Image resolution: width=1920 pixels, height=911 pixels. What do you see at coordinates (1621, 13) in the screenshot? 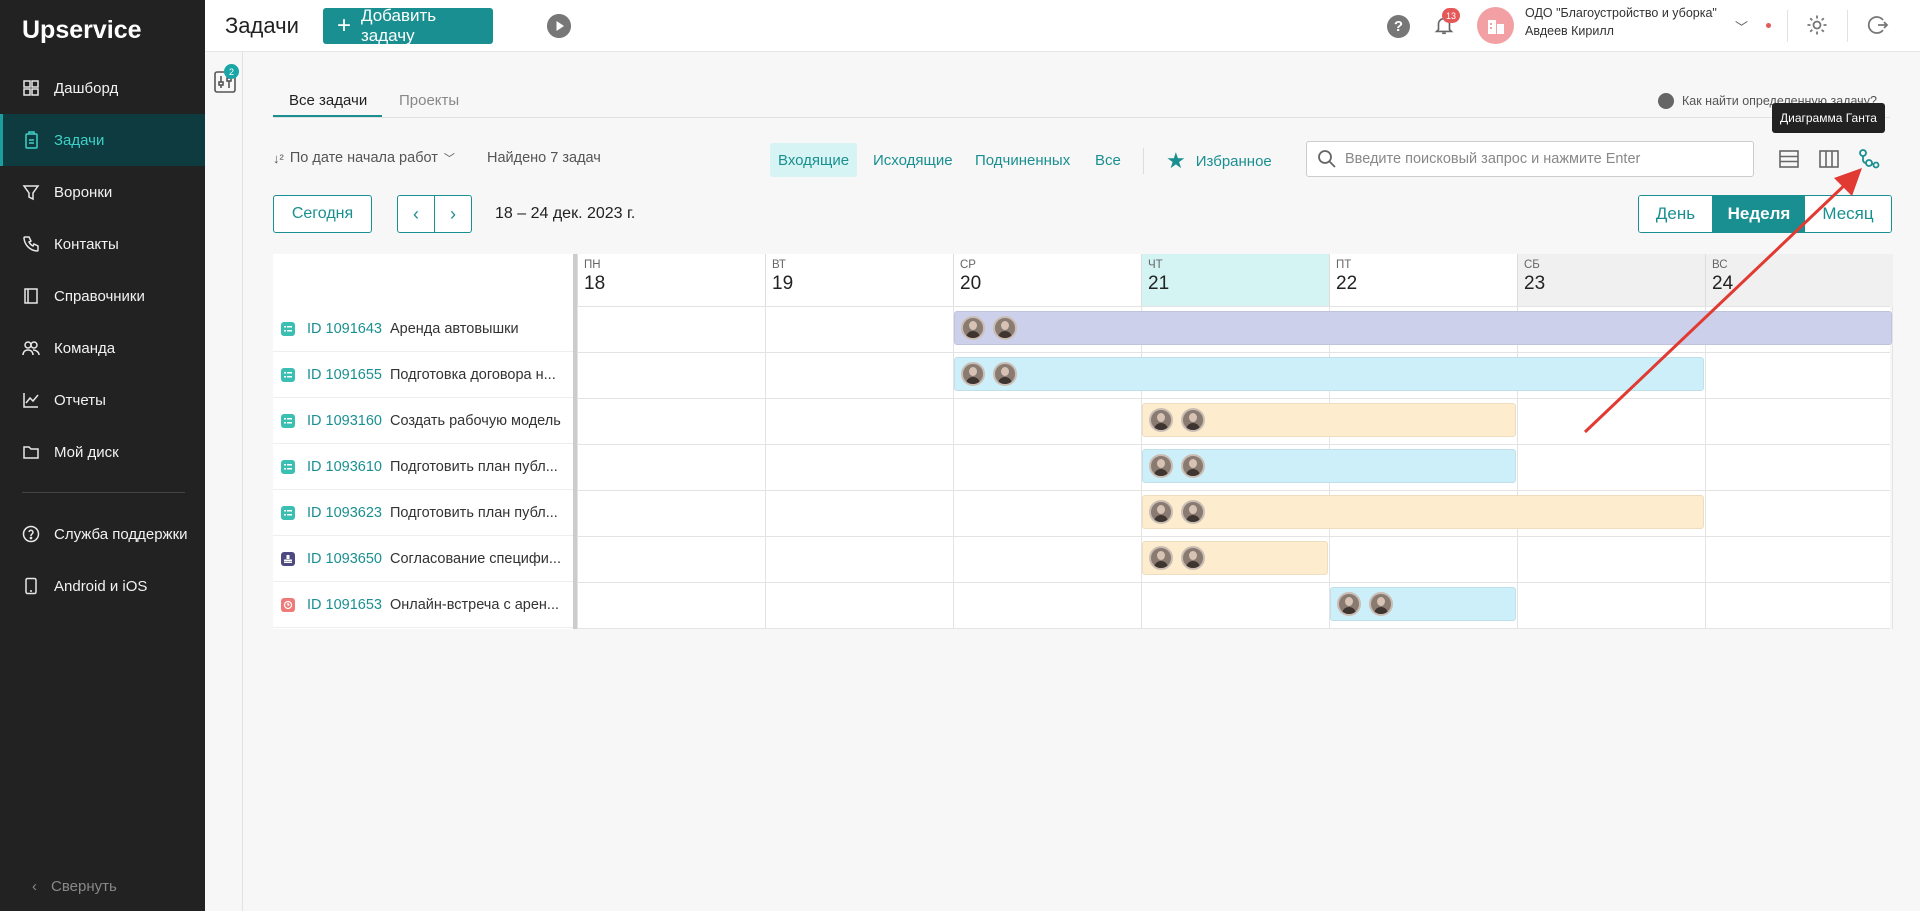
I see `organization-name: ОДО "Благоустройство и уборка"` at bounding box center [1621, 13].